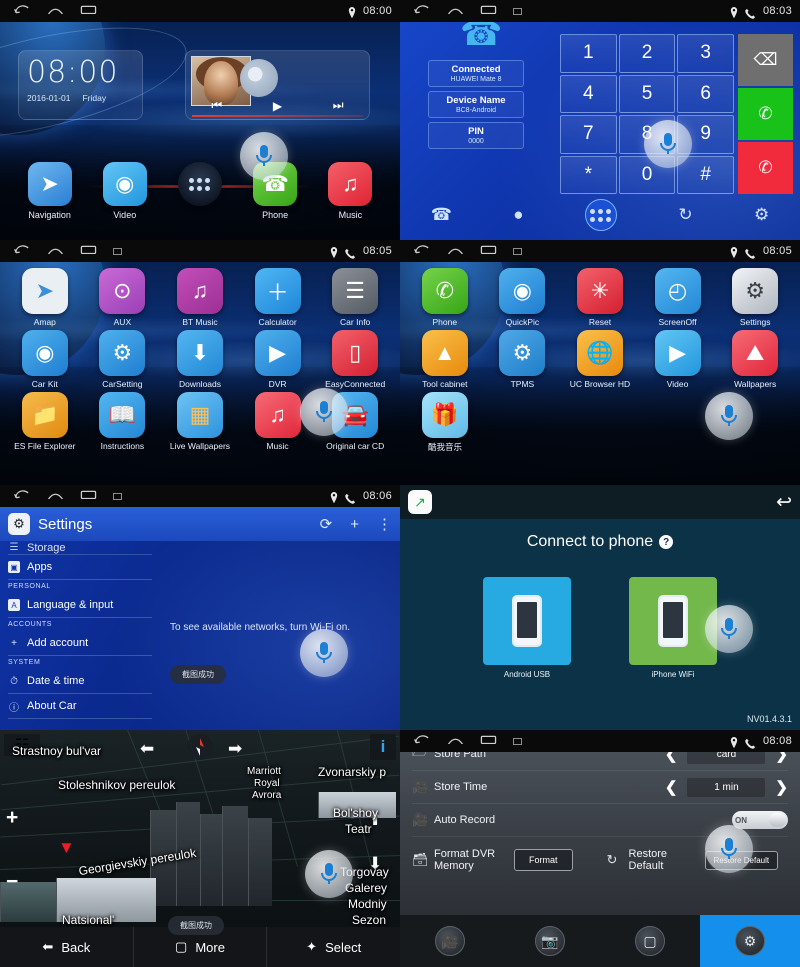 This screenshot has width=800, height=967. What do you see at coordinates (685, 215) in the screenshot?
I see `sync-icon: ↻` at bounding box center [685, 215].